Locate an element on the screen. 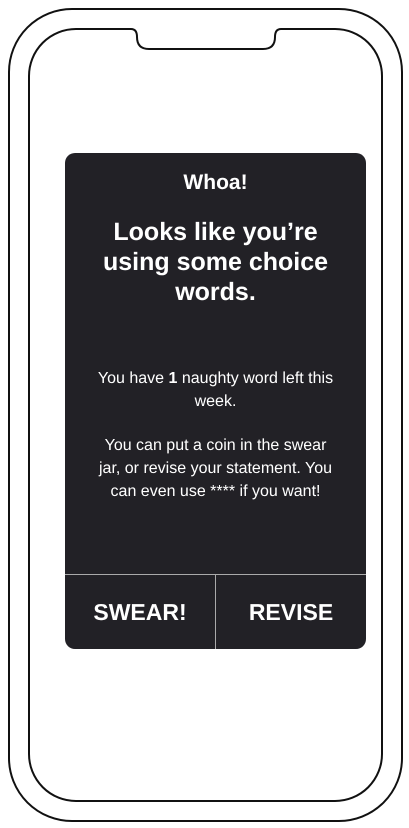 This screenshot has height=828, width=409. swear-button: SWEAR! is located at coordinates (140, 612).